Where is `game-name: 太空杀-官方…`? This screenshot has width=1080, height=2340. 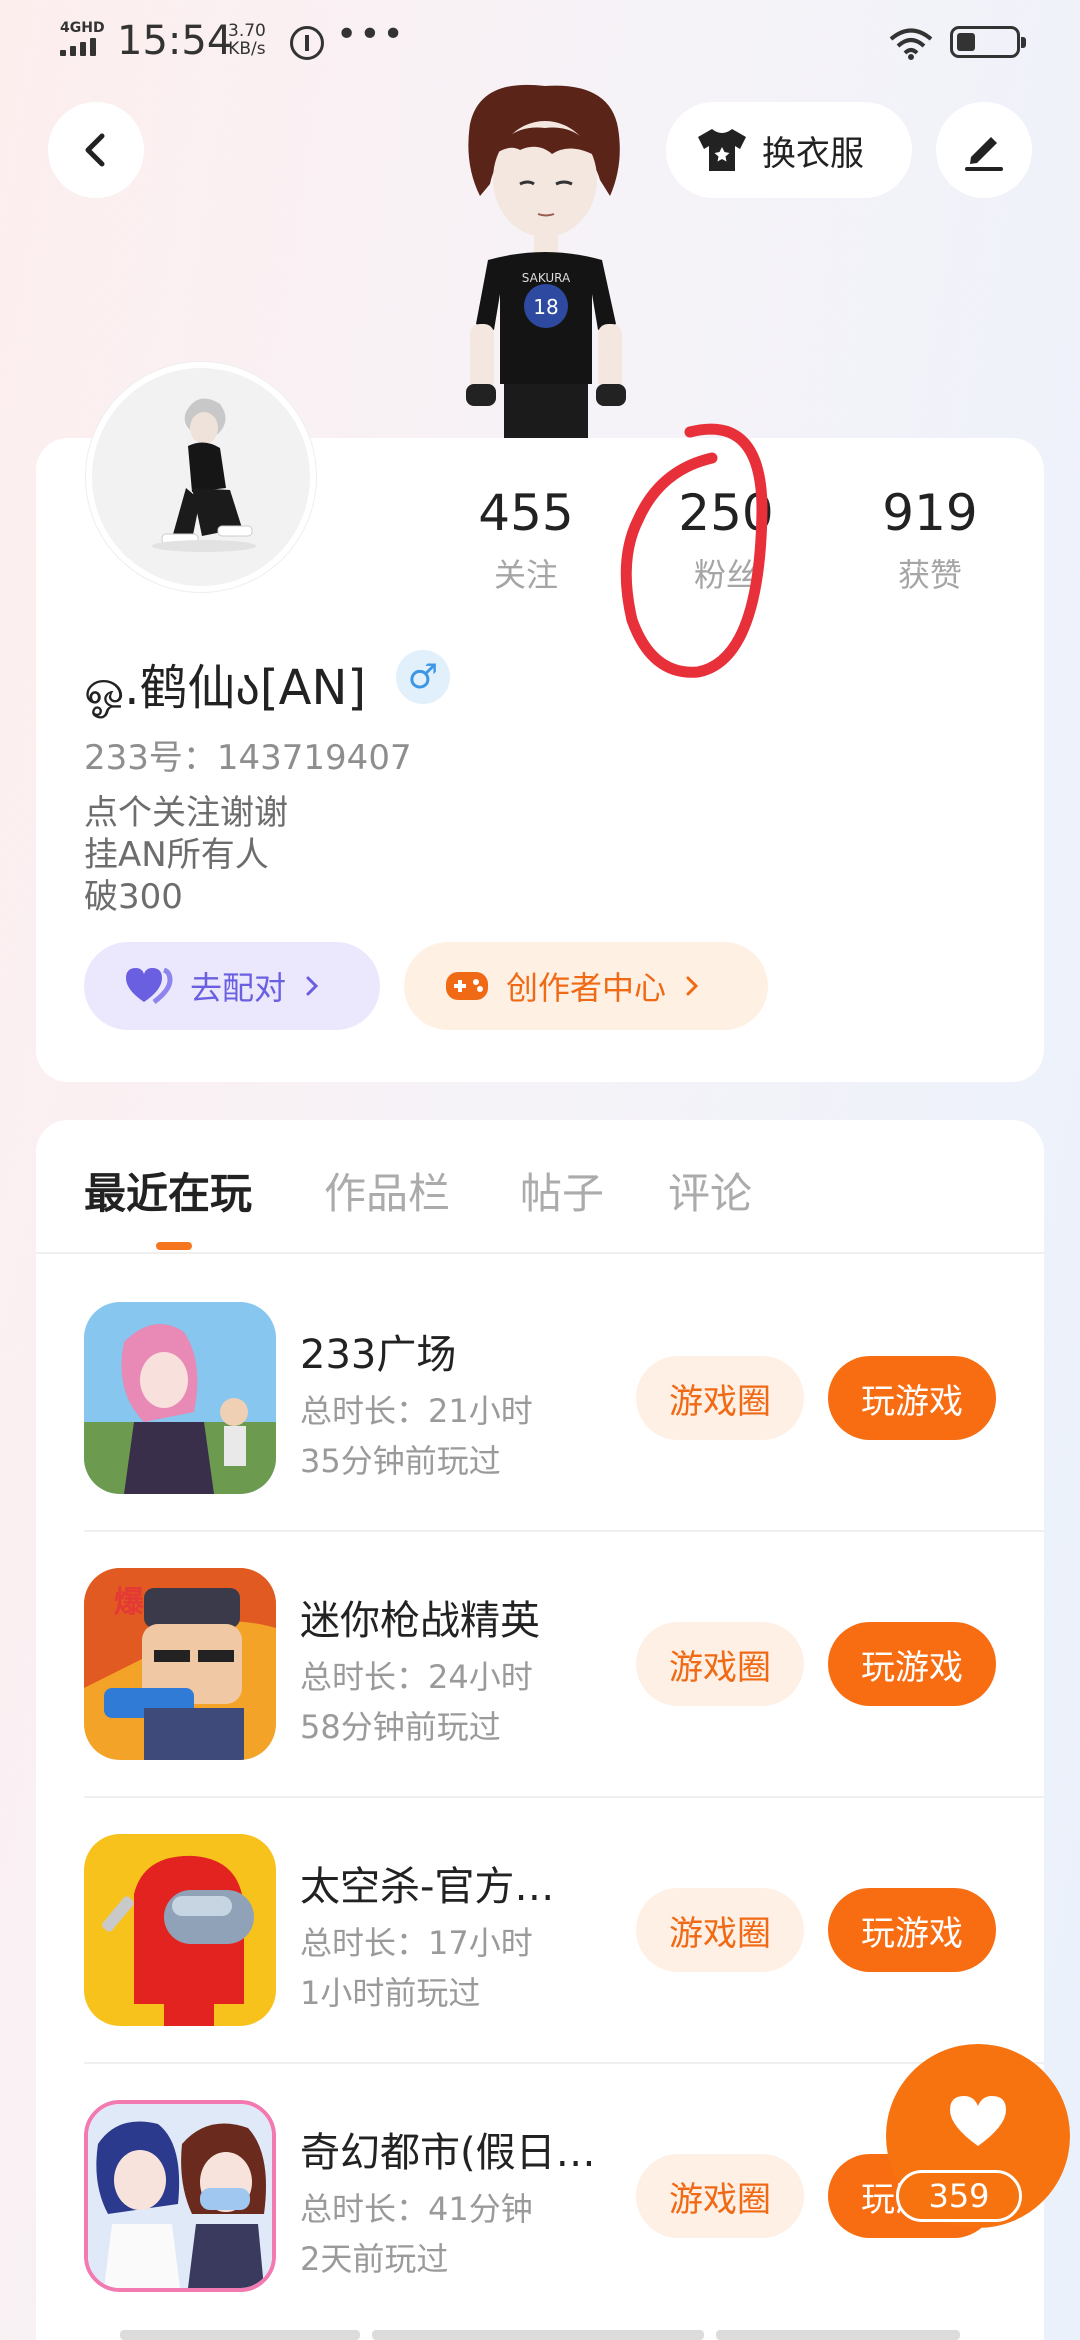 game-name: 太空杀-官方… is located at coordinates (427, 1883).